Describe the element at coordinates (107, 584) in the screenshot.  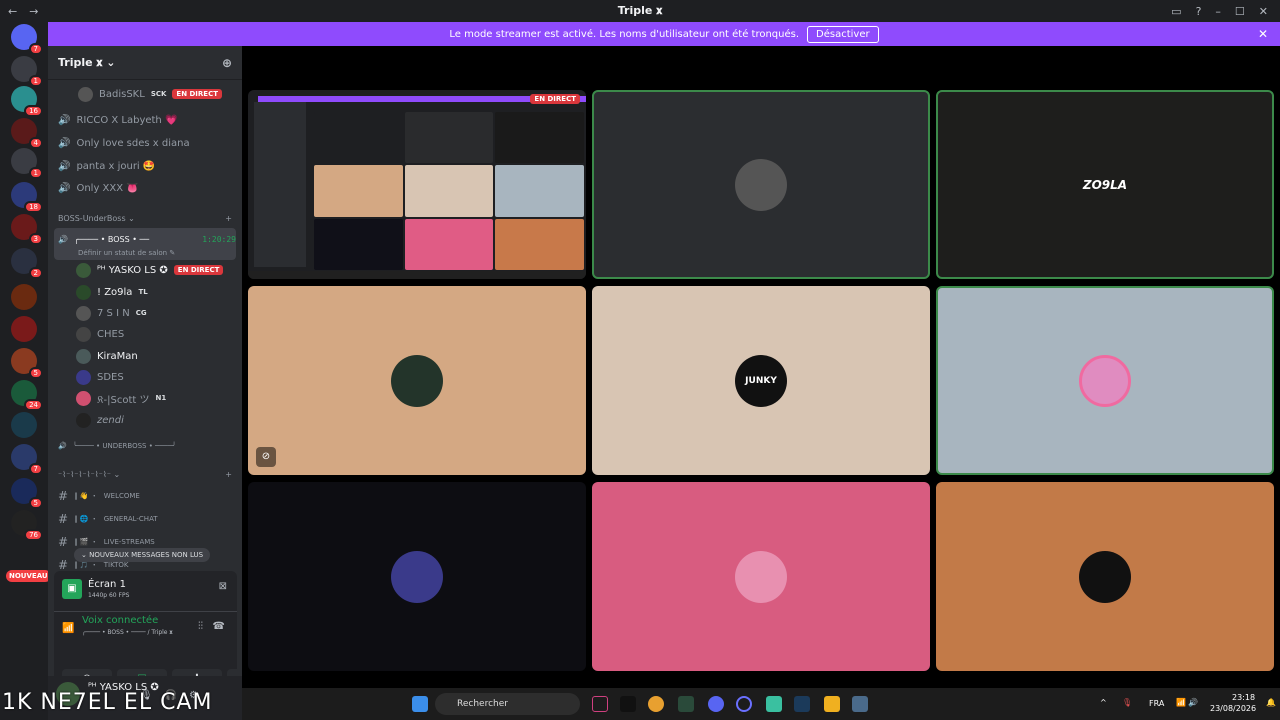
I see `screen-title: Écran 1` at that location.